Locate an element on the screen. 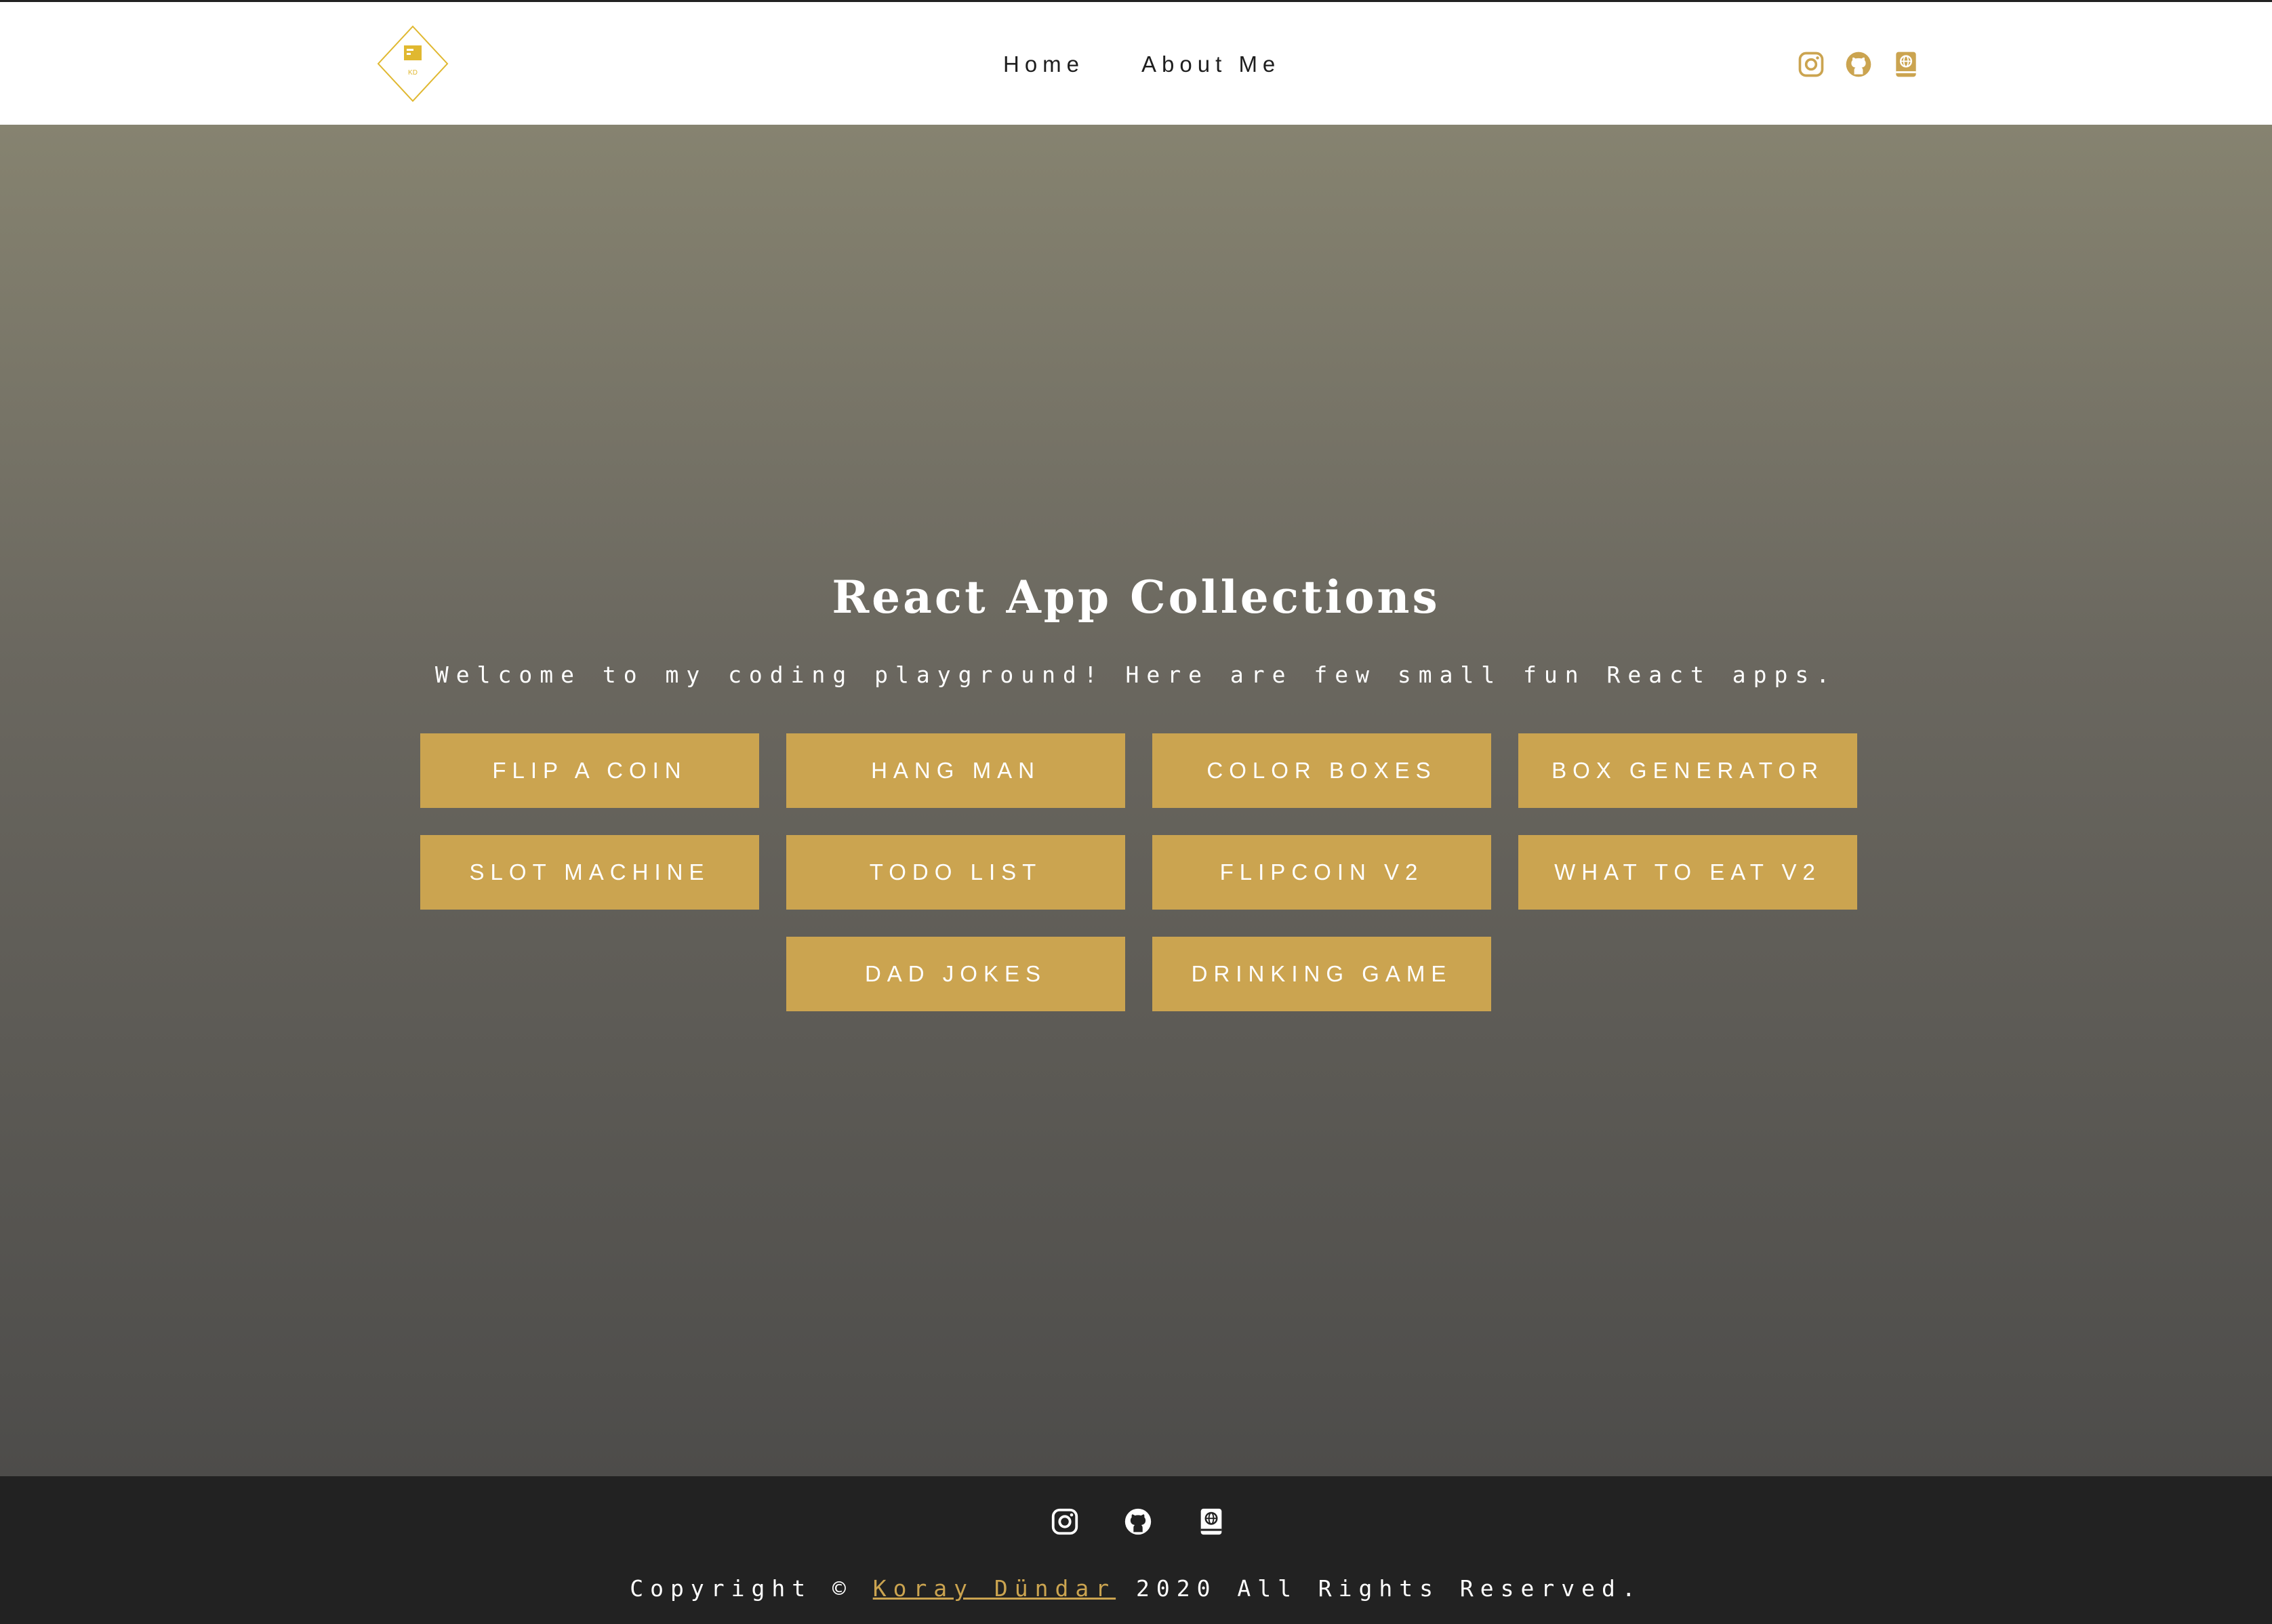 Image resolution: width=2272 pixels, height=1624 pixels. copyright-suffix: 2020 All Rights Reserved. is located at coordinates (1389, 1588).